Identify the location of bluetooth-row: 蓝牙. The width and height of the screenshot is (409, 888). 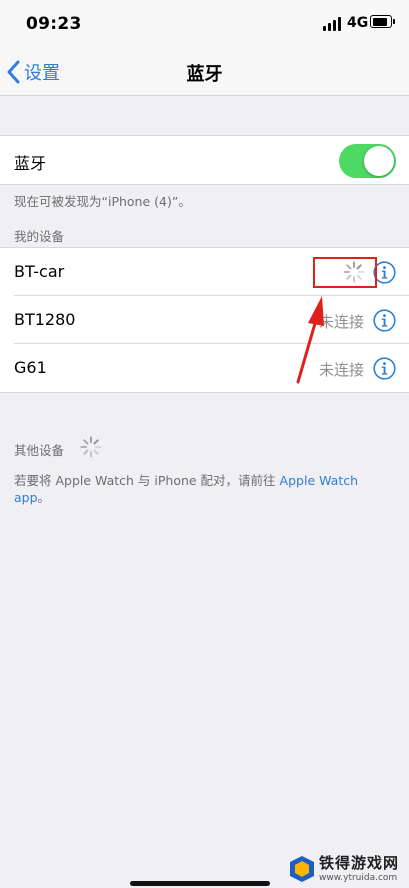
(204, 160).